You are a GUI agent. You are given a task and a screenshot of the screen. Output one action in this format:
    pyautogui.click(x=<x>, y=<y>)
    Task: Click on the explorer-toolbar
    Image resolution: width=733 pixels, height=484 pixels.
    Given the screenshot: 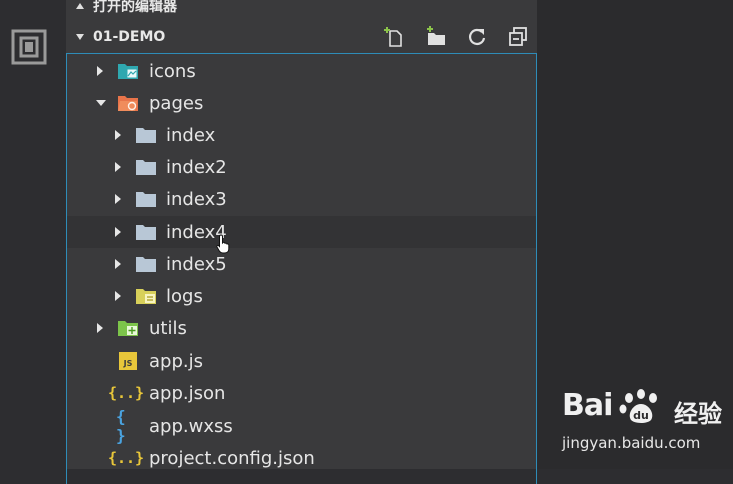 What is the action you would take?
    pyautogui.click(x=447, y=37)
    